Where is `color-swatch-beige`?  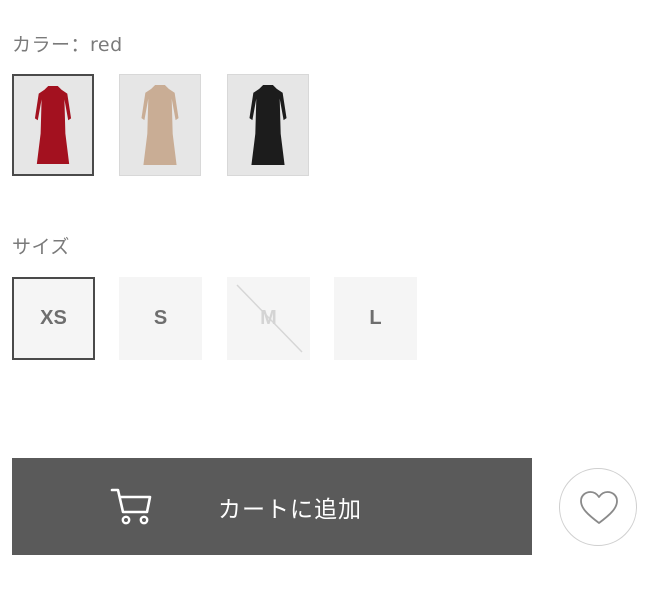
color-swatch-beige is located at coordinates (160, 125).